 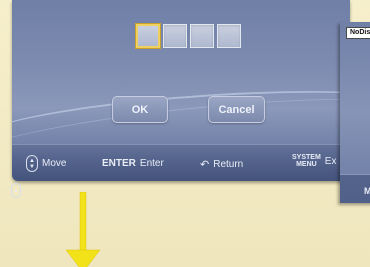 I want to click on enter-key-label: ENTER, so click(x=119, y=163).